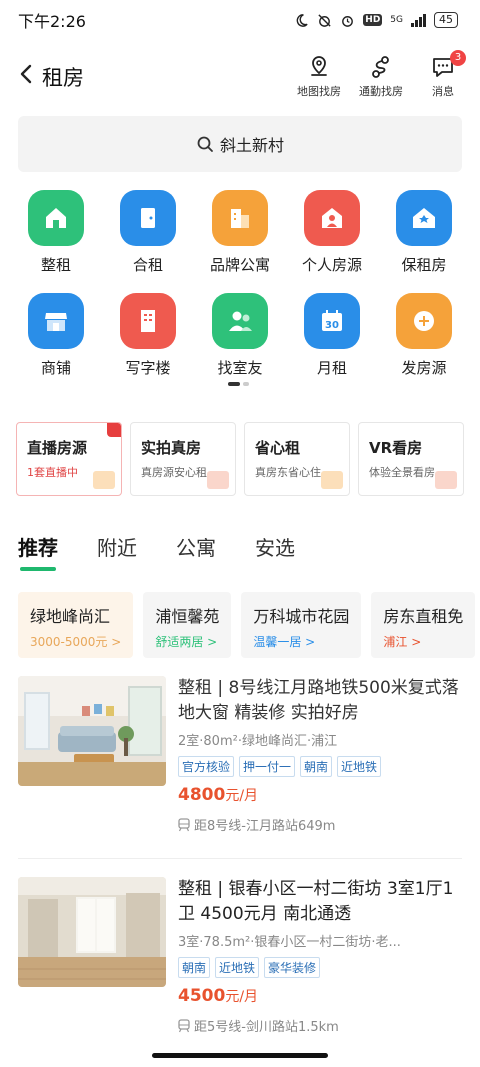  Describe the element at coordinates (332, 218) in the screenshot. I see `person-home-icon` at that location.